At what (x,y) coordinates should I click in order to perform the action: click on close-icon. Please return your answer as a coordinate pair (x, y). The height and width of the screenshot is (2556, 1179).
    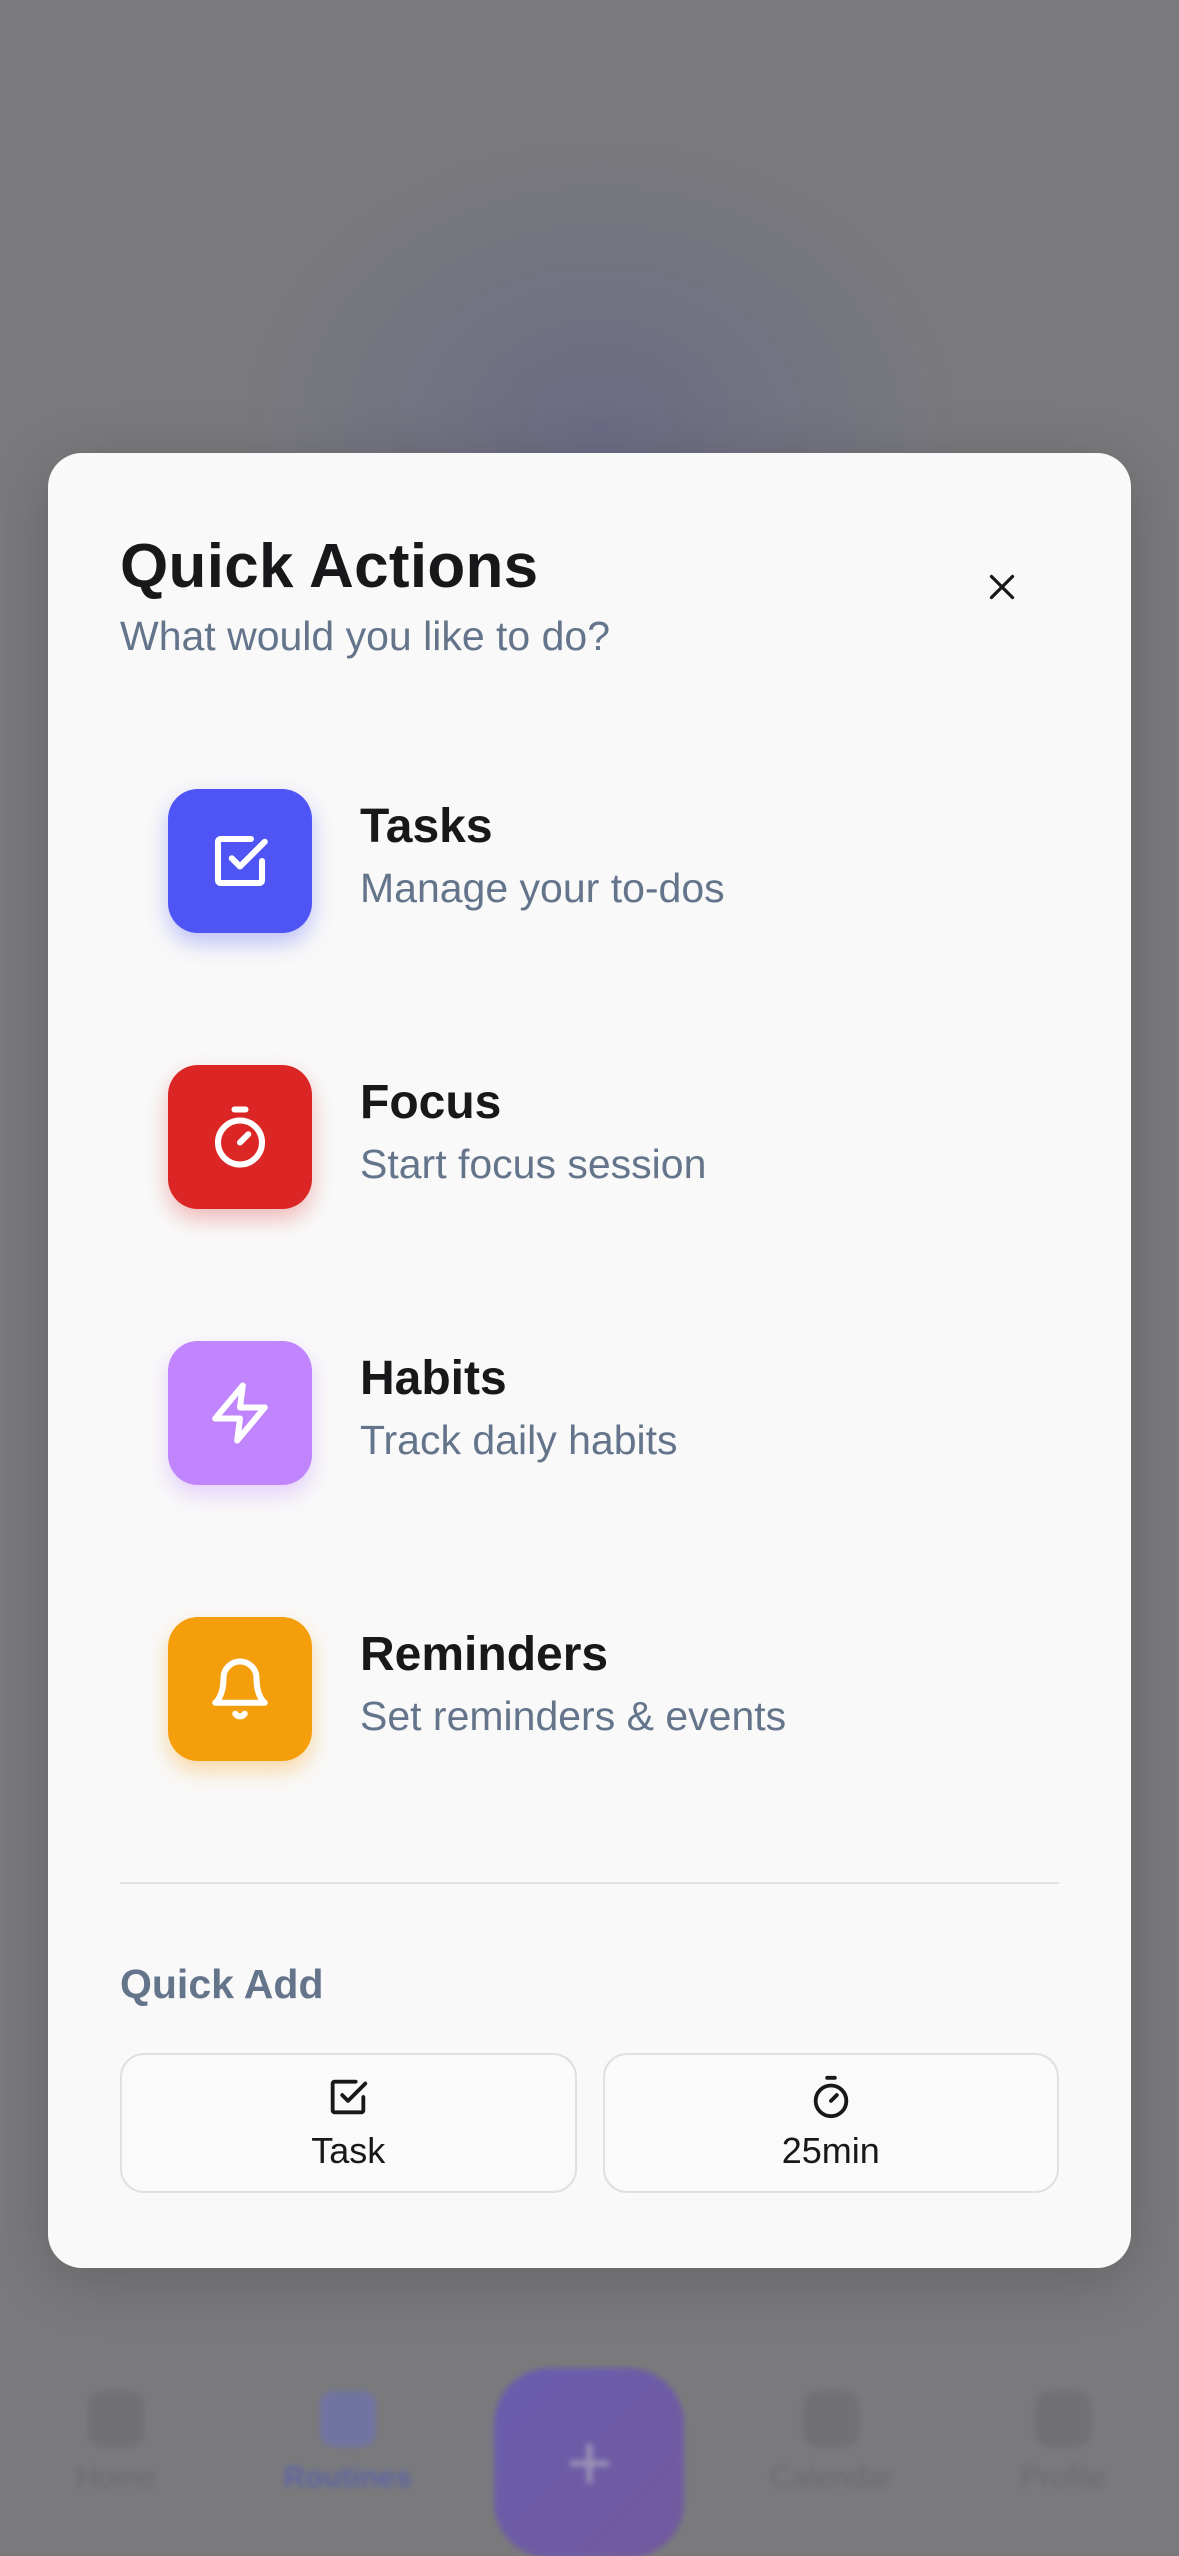
    Looking at the image, I should click on (1002, 587).